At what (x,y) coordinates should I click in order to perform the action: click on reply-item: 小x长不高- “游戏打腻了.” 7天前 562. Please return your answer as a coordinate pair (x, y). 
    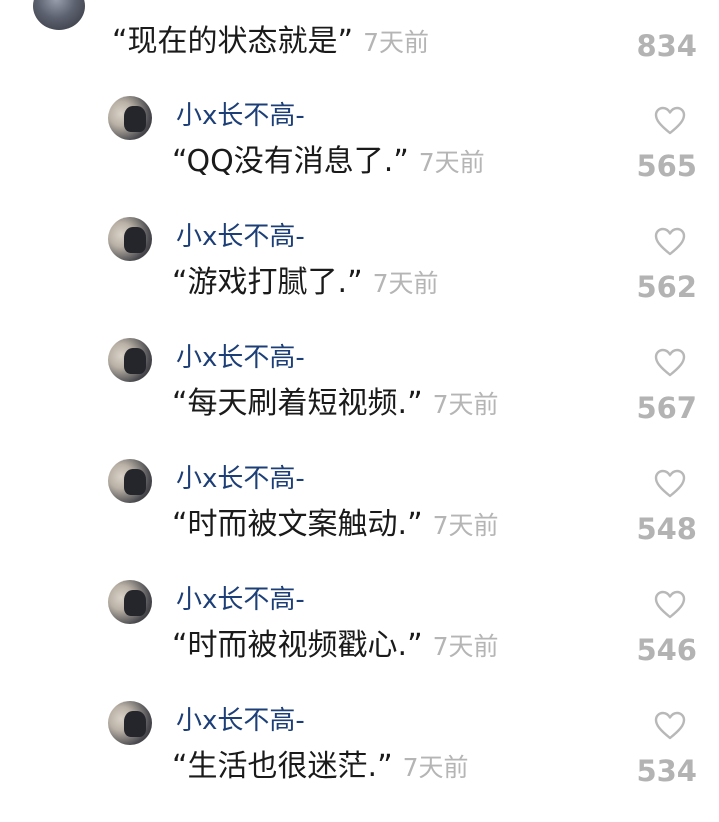
    Looking at the image, I should click on (359, 277).